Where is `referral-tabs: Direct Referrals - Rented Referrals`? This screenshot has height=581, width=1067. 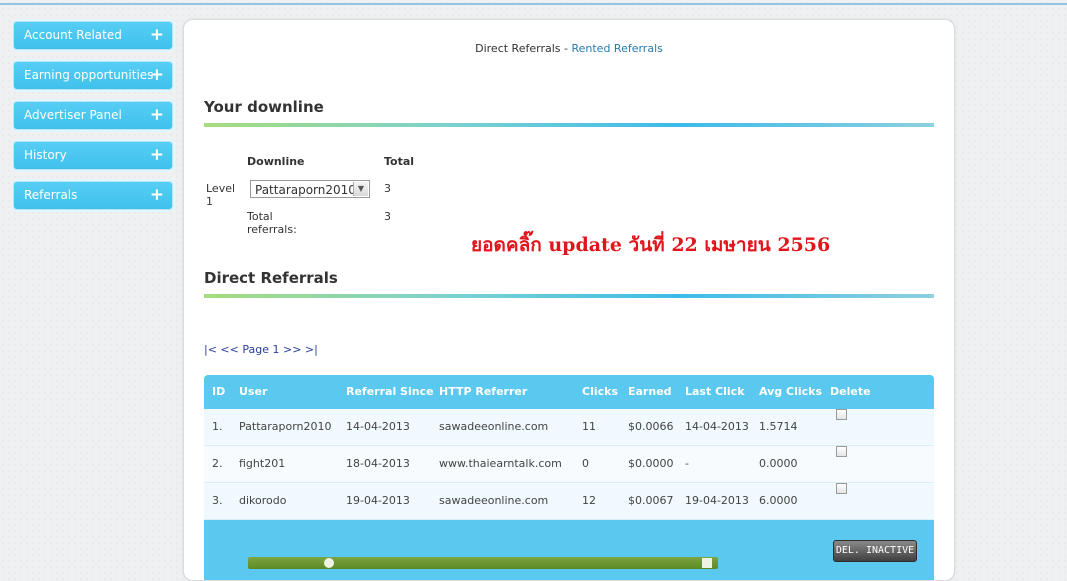
referral-tabs: Direct Referrals - Rented Referrals is located at coordinates (569, 48).